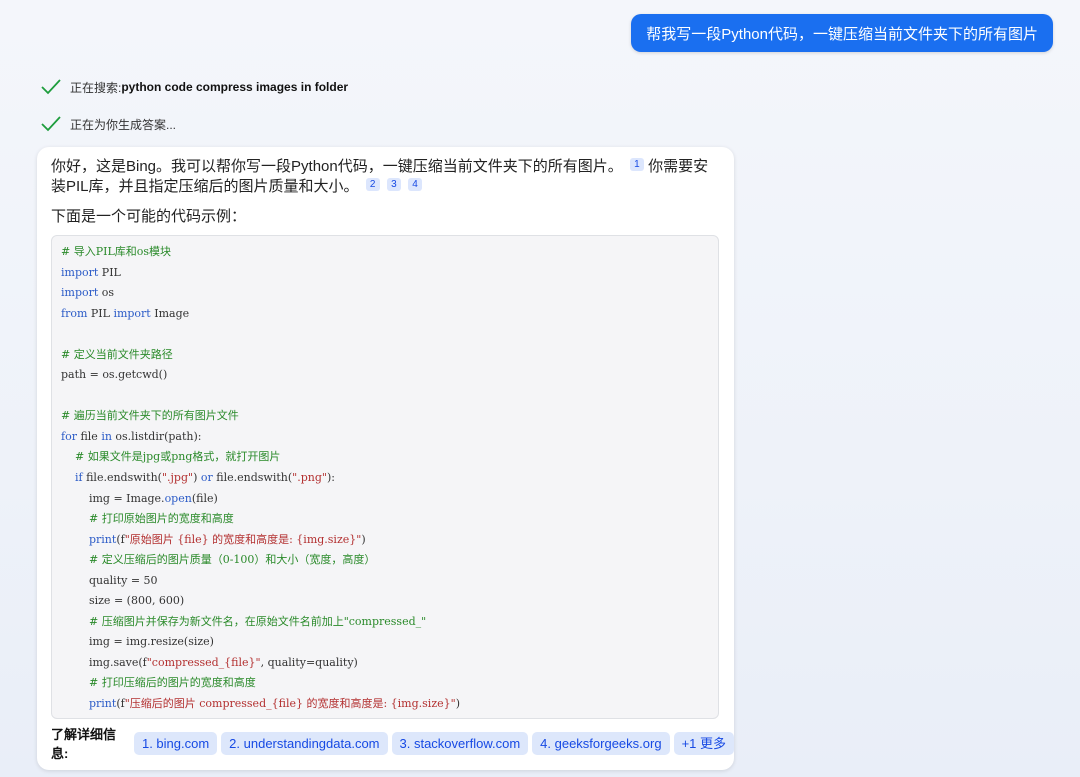 The height and width of the screenshot is (777, 1080). I want to click on source-chip-4: 4. geeksforgeeks.org, so click(601, 743).